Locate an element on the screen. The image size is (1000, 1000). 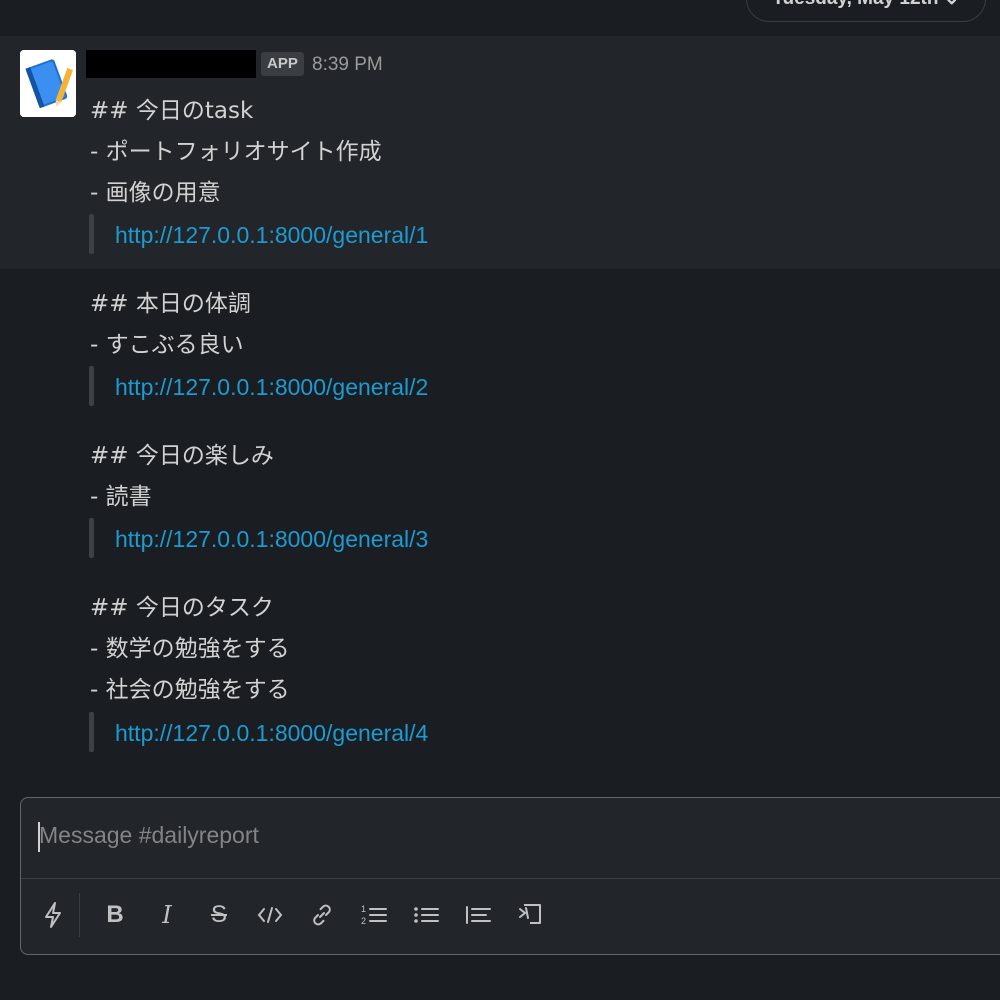
link-general-4: http://127.0.0.1:8000/general/4 is located at coordinates (271, 733).